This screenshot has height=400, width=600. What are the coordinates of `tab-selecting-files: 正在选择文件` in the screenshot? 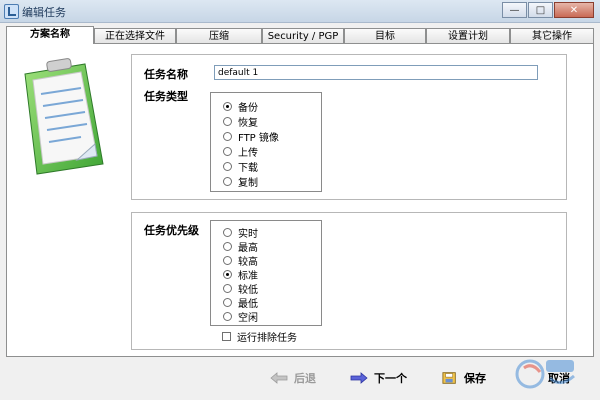 It's located at (135, 36).